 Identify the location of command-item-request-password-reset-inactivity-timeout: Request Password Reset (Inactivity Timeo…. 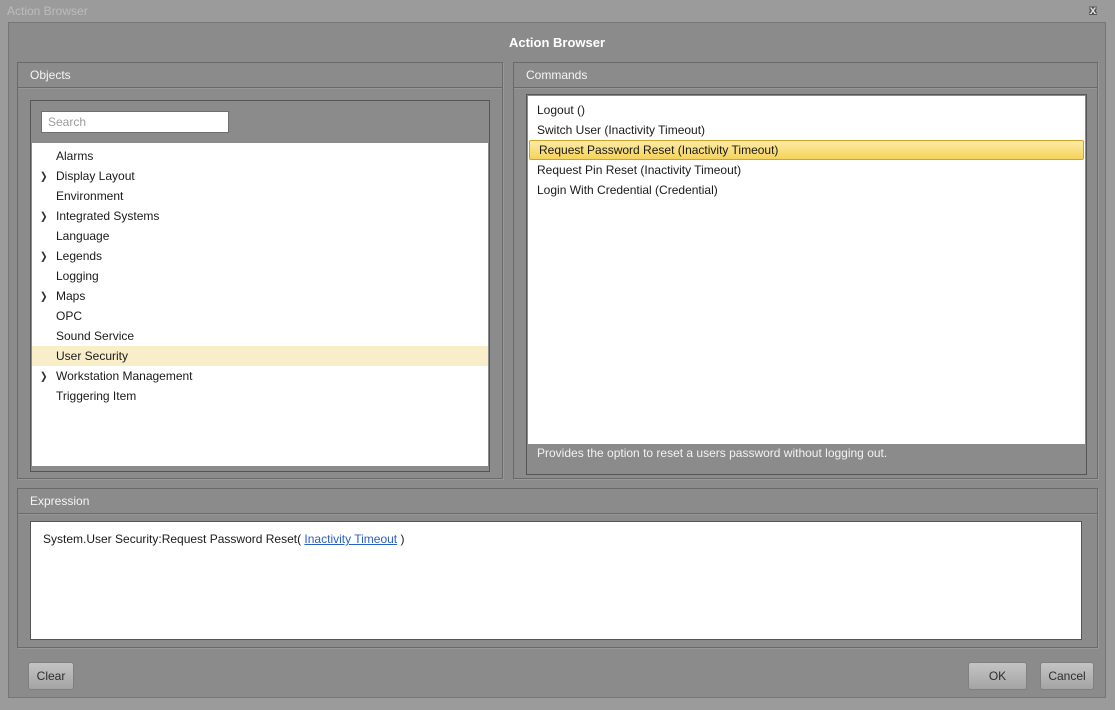
(806, 150).